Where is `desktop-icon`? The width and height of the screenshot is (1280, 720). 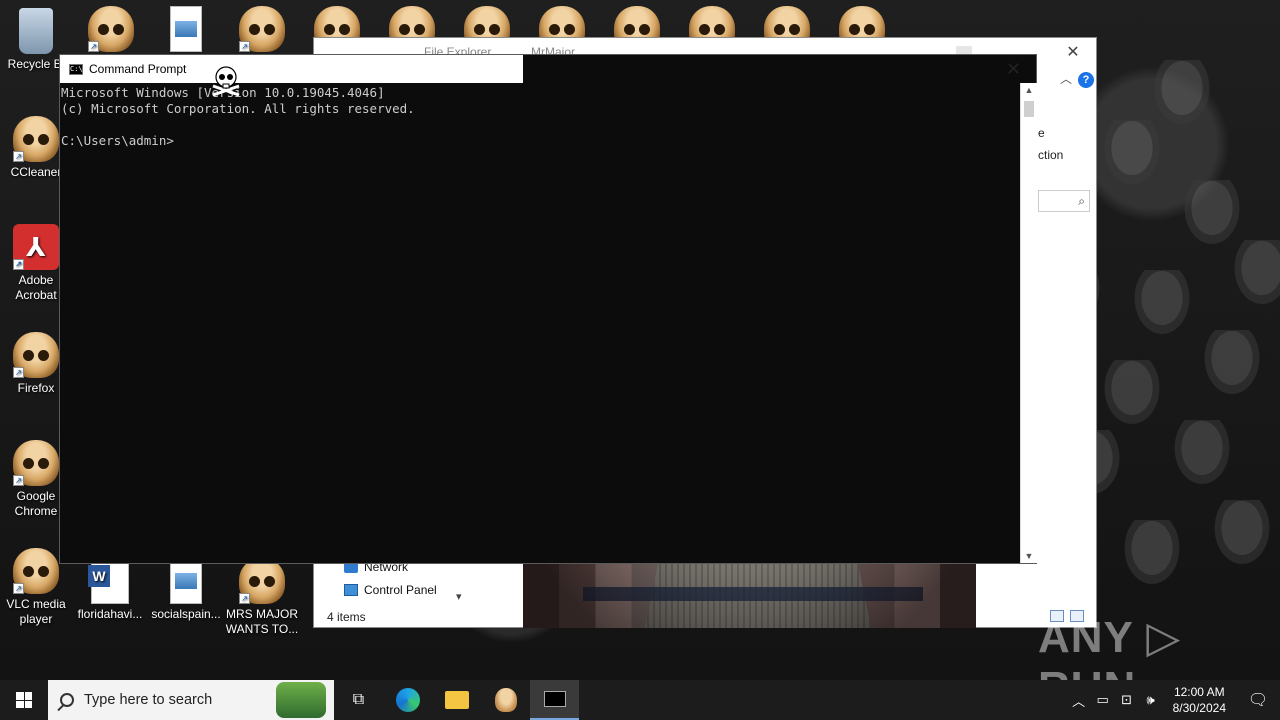
desktop-icon is located at coordinates (186, 30).